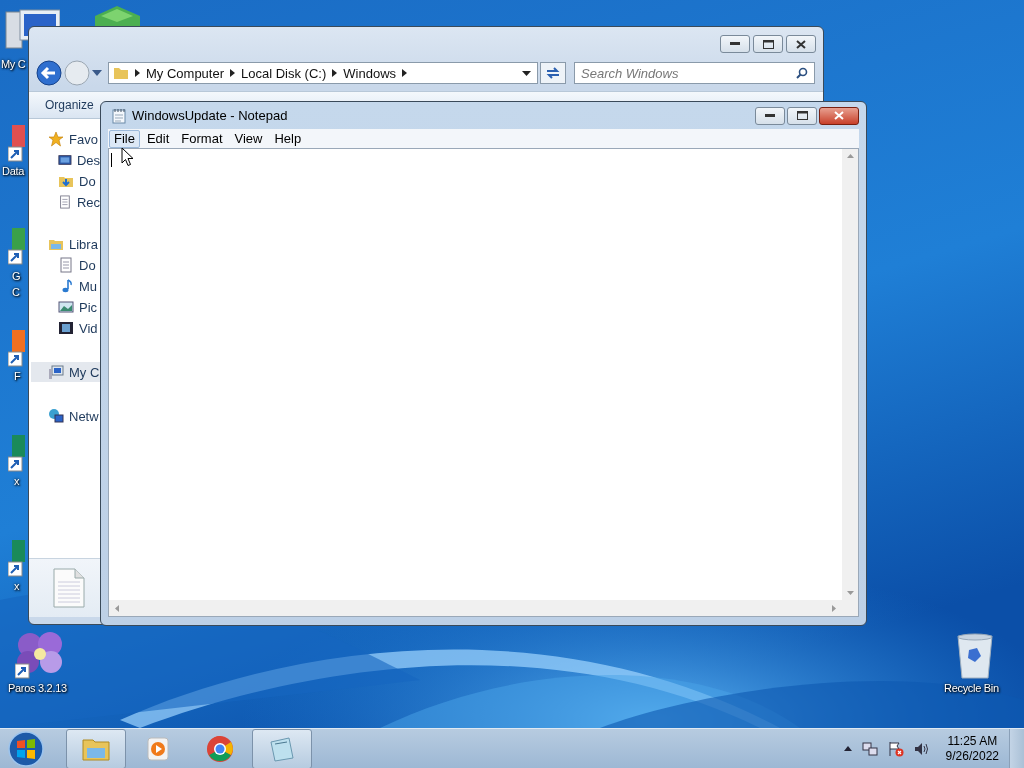 This screenshot has height=768, width=1024. I want to click on block-icon, so click(117, 16).